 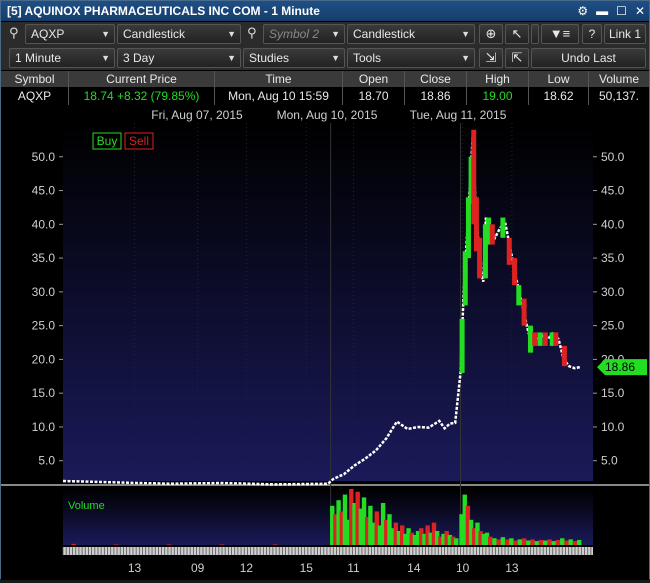 What do you see at coordinates (44, 393) in the screenshot?
I see `y-tick-label-left: 15.0` at bounding box center [44, 393].